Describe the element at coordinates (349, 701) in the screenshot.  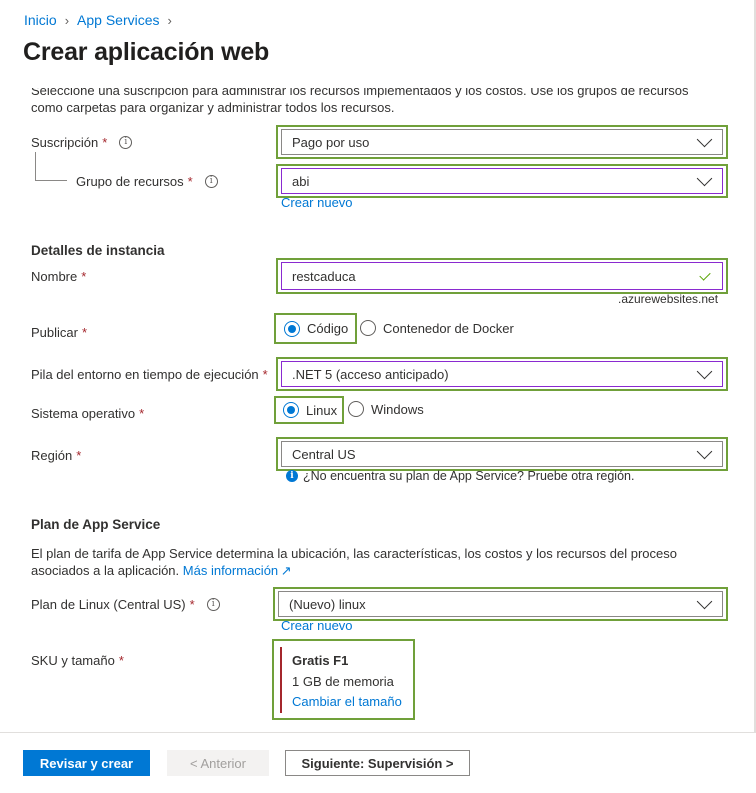
I see `change-size-link: Cambiar el tamaño` at that location.